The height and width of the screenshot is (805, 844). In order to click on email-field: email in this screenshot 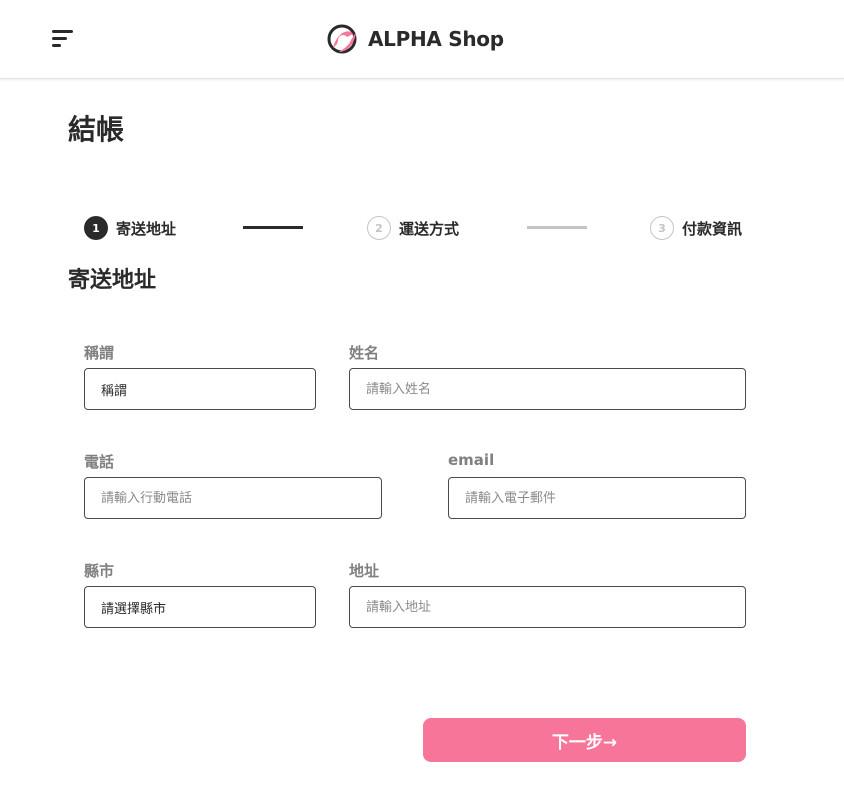, I will do `click(597, 485)`.